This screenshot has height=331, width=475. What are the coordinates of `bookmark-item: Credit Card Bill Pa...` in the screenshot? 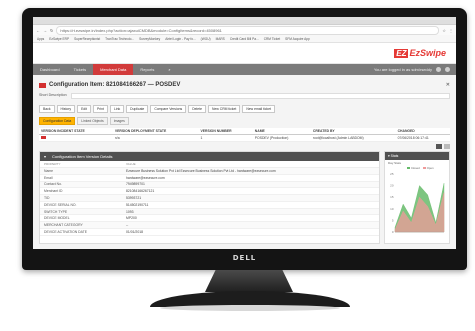 It's located at (244, 39).